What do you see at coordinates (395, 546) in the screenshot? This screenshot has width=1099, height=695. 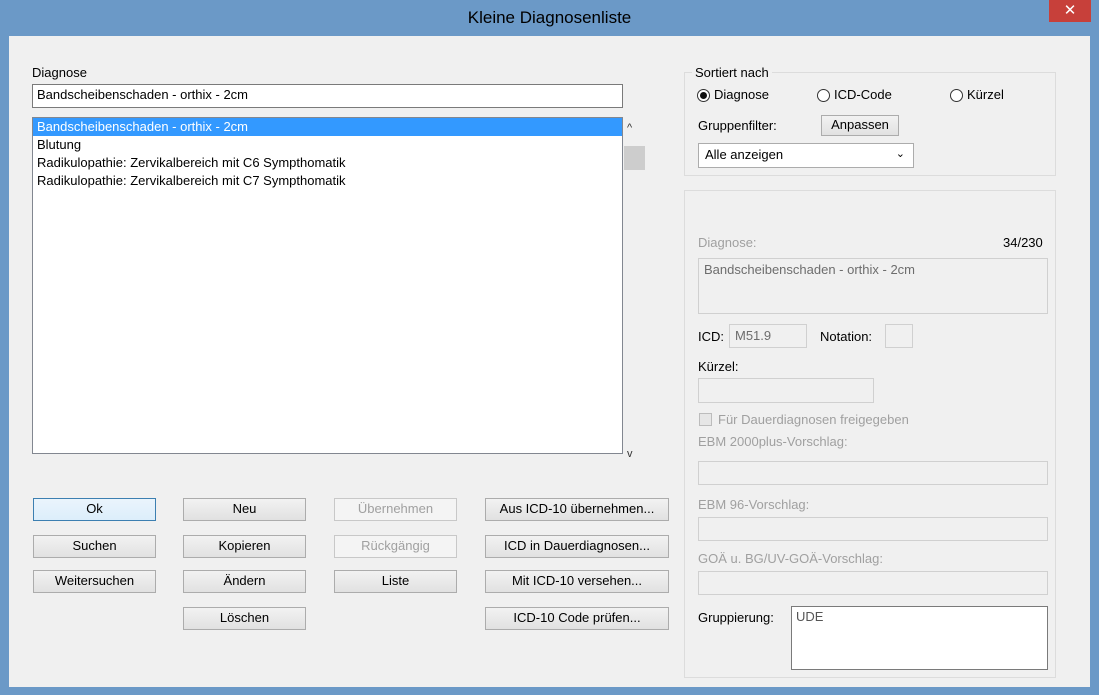 I see `rueckgaengig-button: Rückgängig` at bounding box center [395, 546].